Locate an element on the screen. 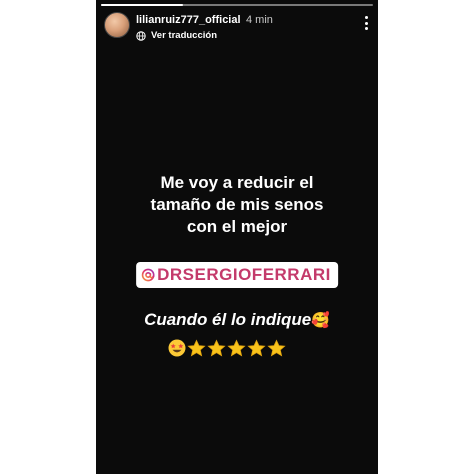 This screenshot has height=474, width=474. story-progress-fill is located at coordinates (142, 5).